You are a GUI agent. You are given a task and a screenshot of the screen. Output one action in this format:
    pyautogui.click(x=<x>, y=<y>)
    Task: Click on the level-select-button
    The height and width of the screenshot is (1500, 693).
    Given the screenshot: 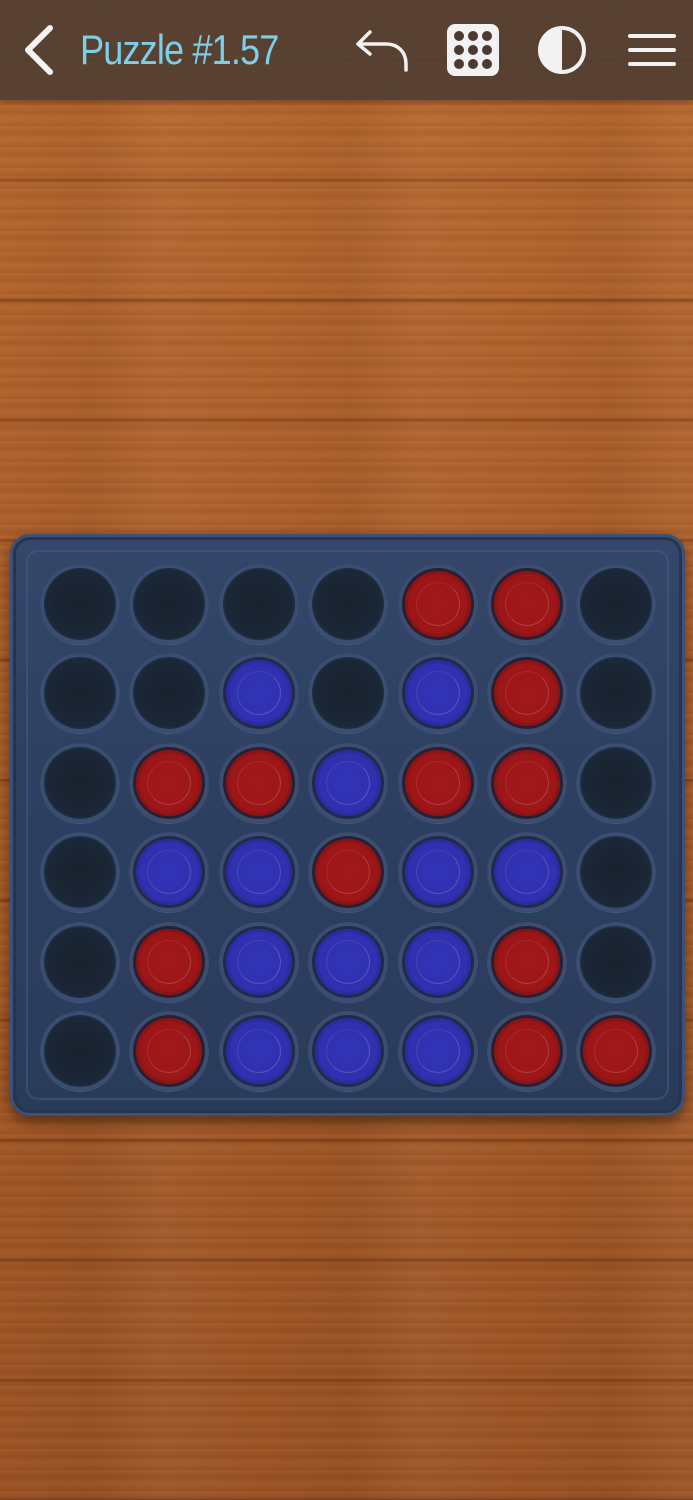 What is the action you would take?
    pyautogui.click(x=474, y=50)
    